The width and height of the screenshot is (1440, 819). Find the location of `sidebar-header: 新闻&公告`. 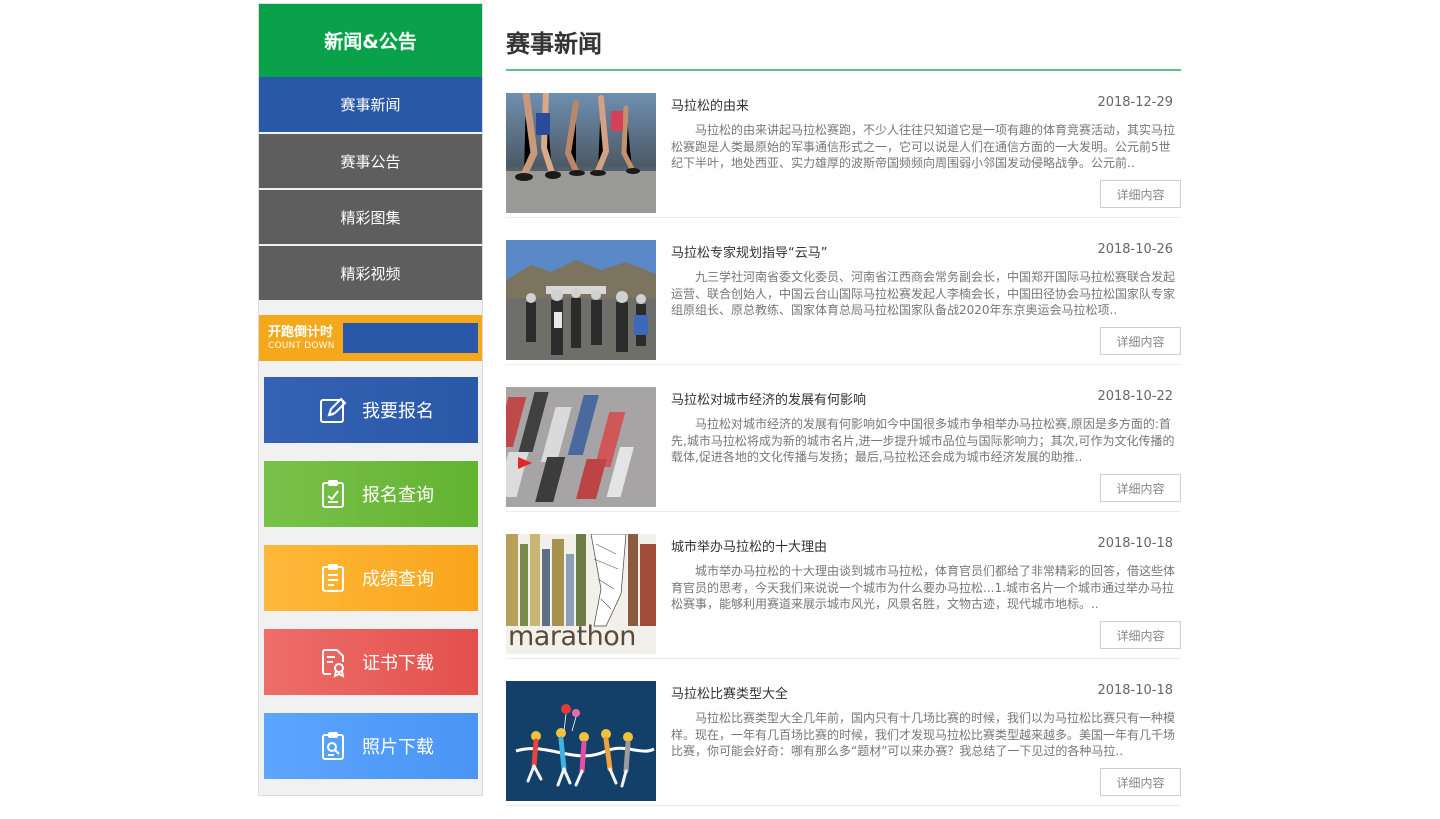

sidebar-header: 新闻&公告 is located at coordinates (370, 40).